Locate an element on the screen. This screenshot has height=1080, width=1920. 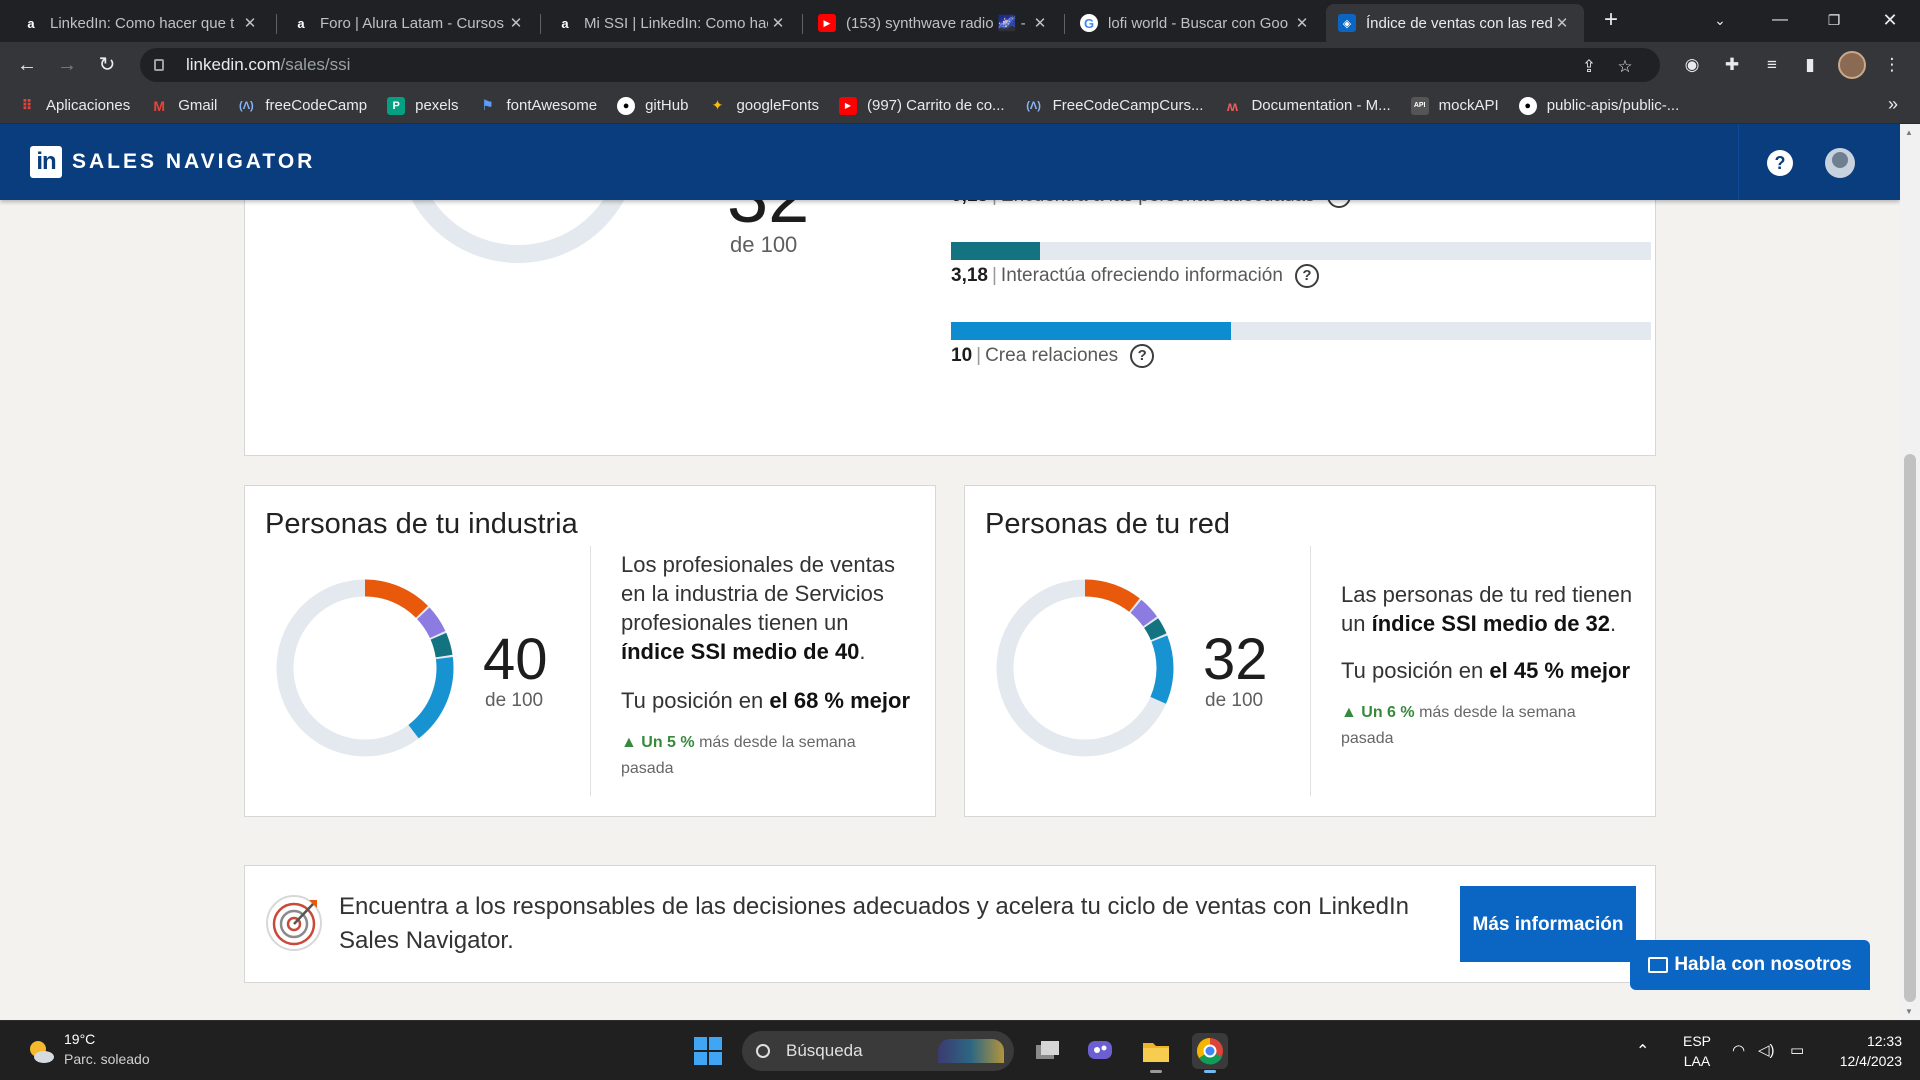
teams-chat-icon is located at coordinates (1100, 1051).